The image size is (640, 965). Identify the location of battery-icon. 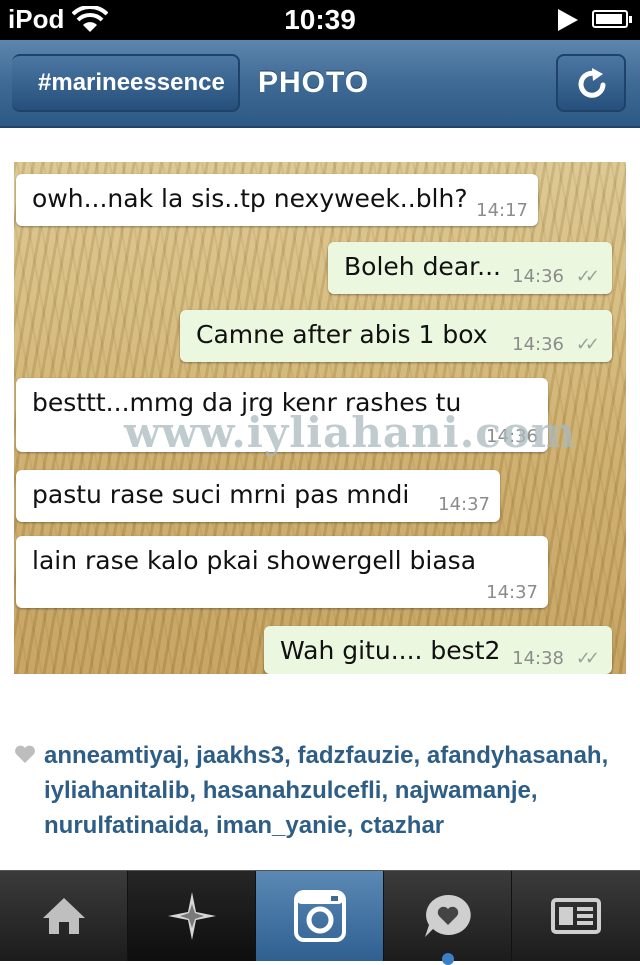
(612, 19).